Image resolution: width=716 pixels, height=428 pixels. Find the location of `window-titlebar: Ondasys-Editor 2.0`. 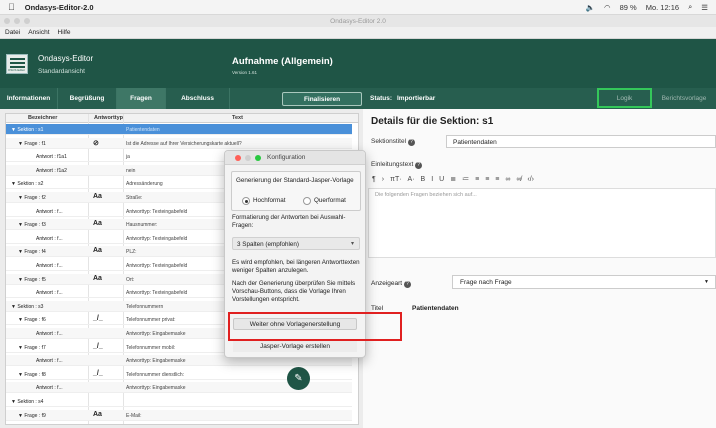

window-titlebar: Ondasys-Editor 2.0 is located at coordinates (358, 21).